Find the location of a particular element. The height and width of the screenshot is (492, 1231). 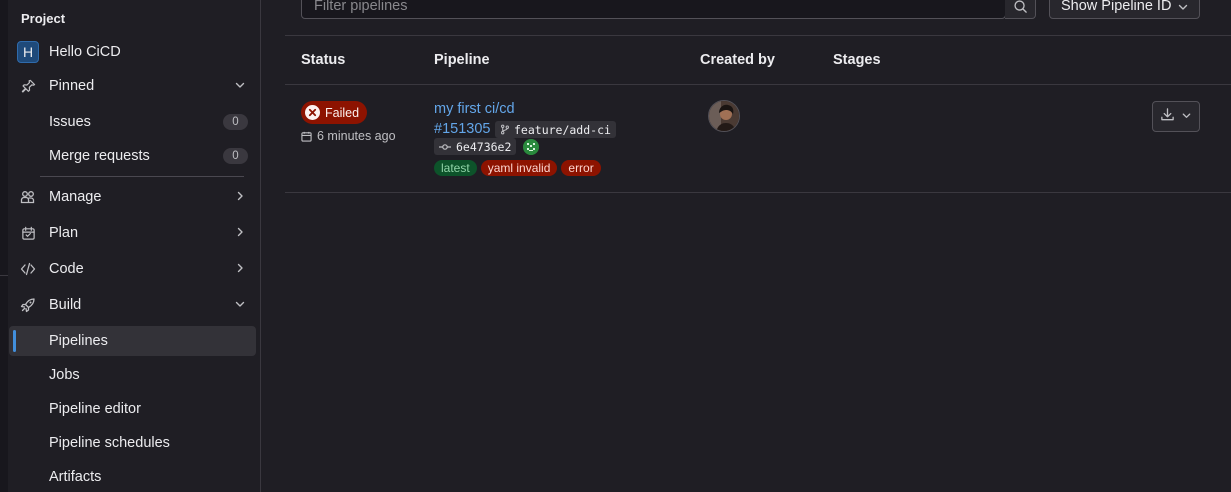

header-created-by: Created by is located at coordinates (737, 60).